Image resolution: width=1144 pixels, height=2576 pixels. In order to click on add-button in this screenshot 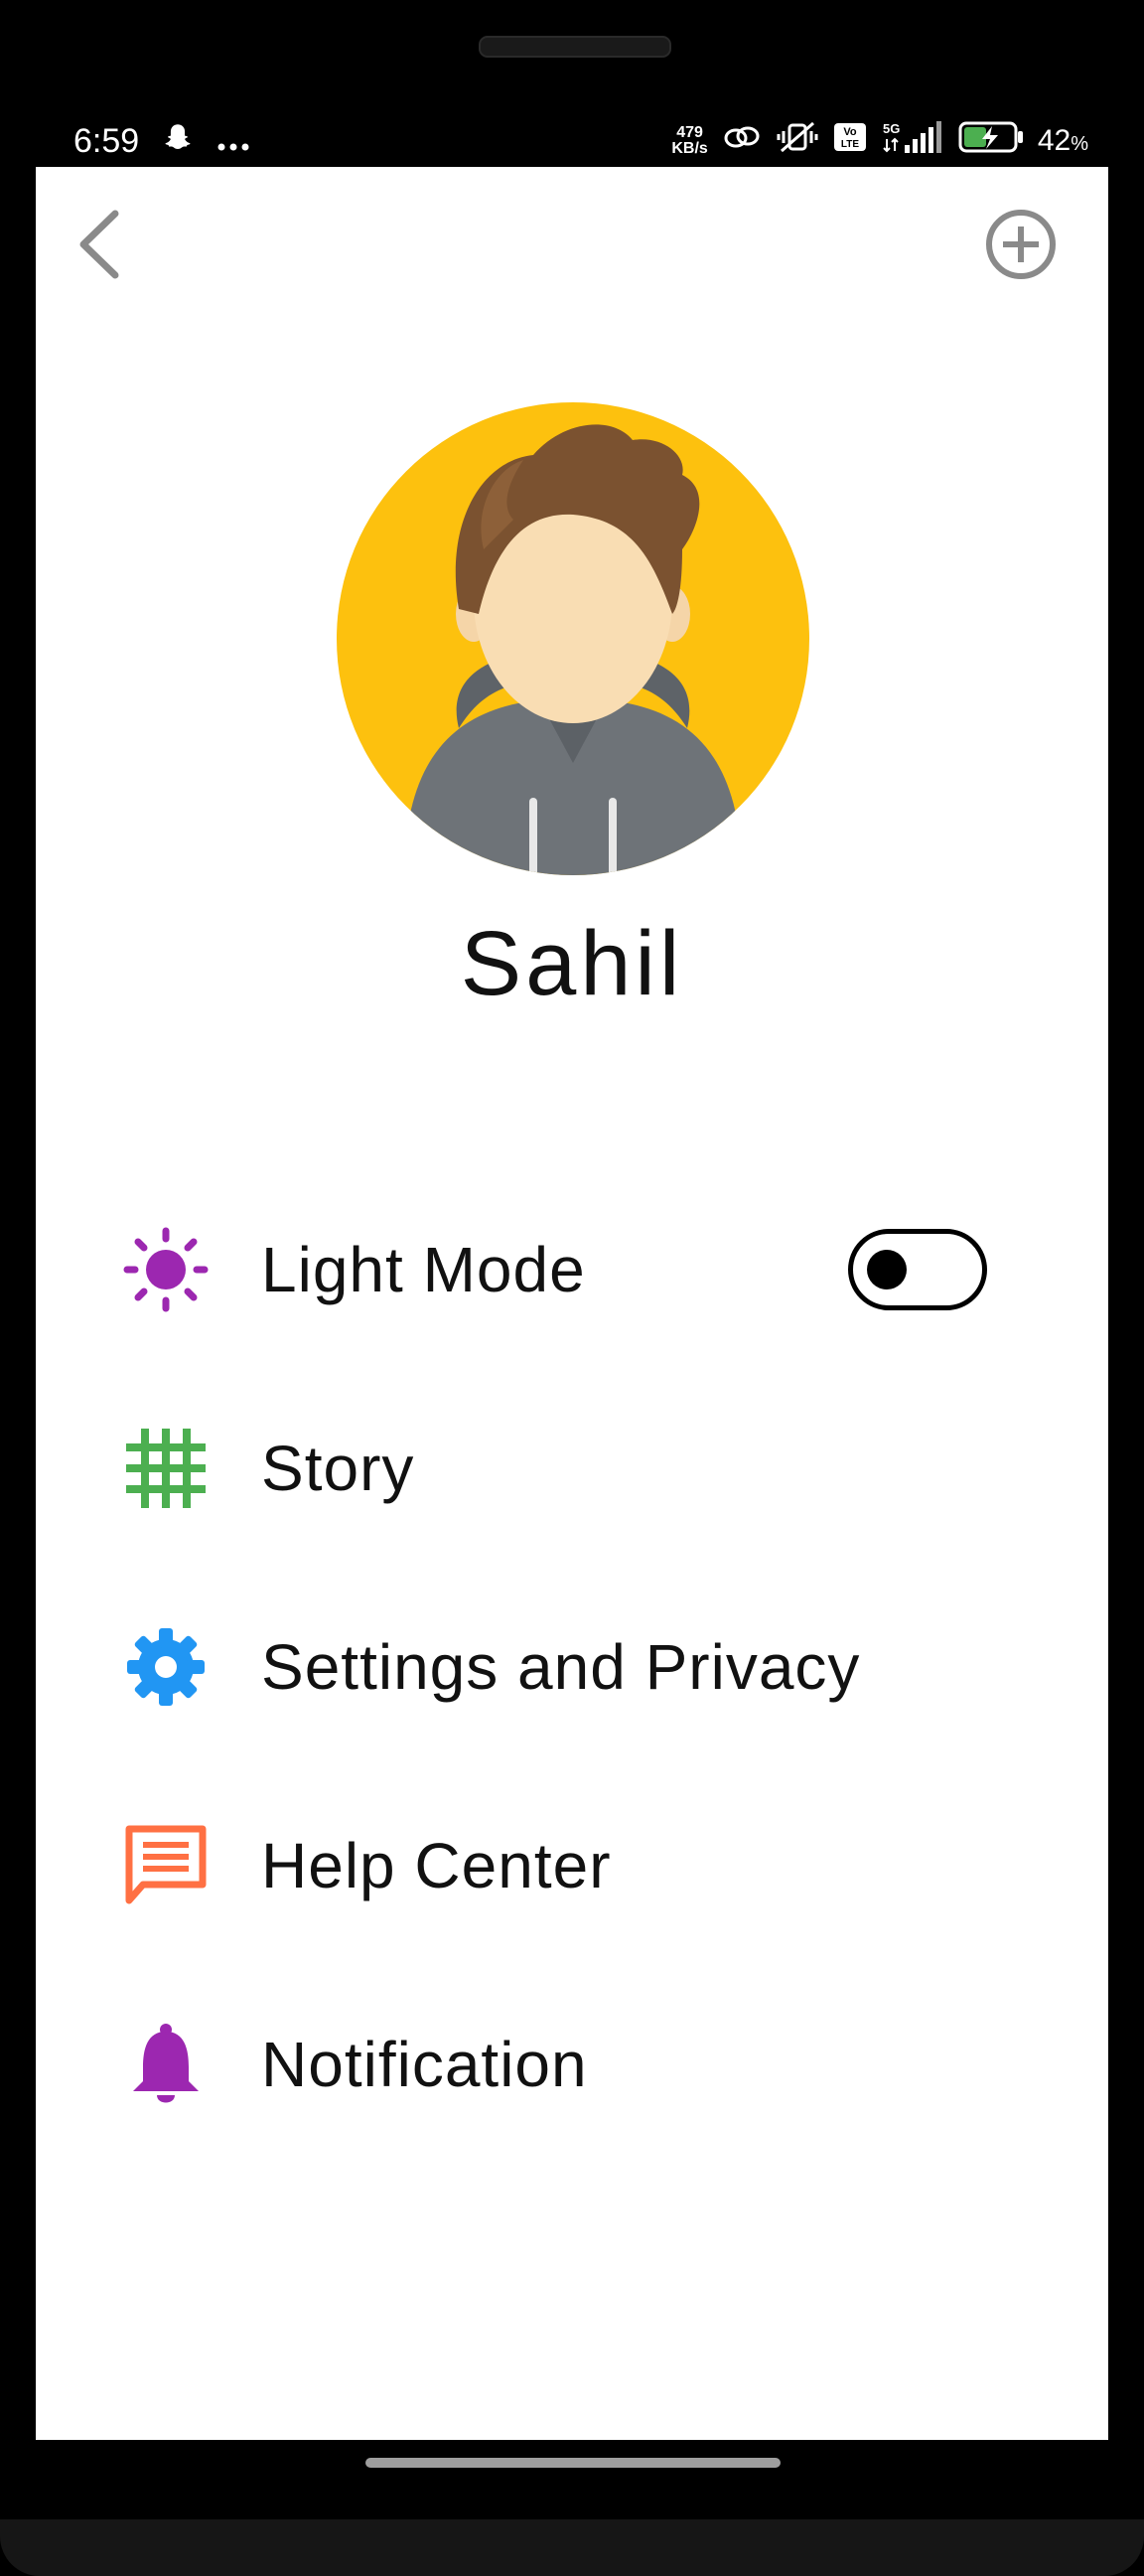, I will do `click(1021, 247)`.